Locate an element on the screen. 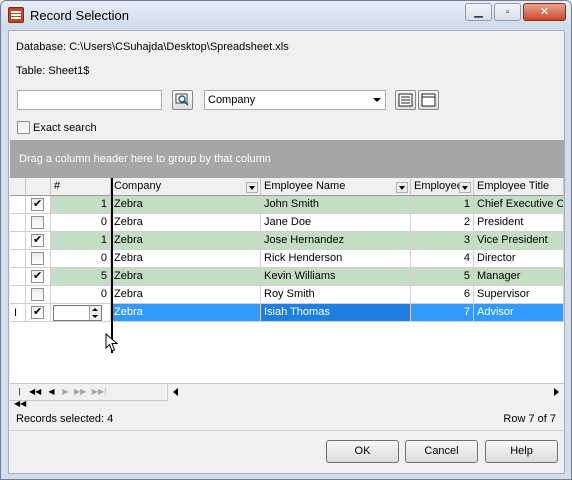 The height and width of the screenshot is (480, 572). next-page-button: ▶▶ is located at coordinates (80, 392).